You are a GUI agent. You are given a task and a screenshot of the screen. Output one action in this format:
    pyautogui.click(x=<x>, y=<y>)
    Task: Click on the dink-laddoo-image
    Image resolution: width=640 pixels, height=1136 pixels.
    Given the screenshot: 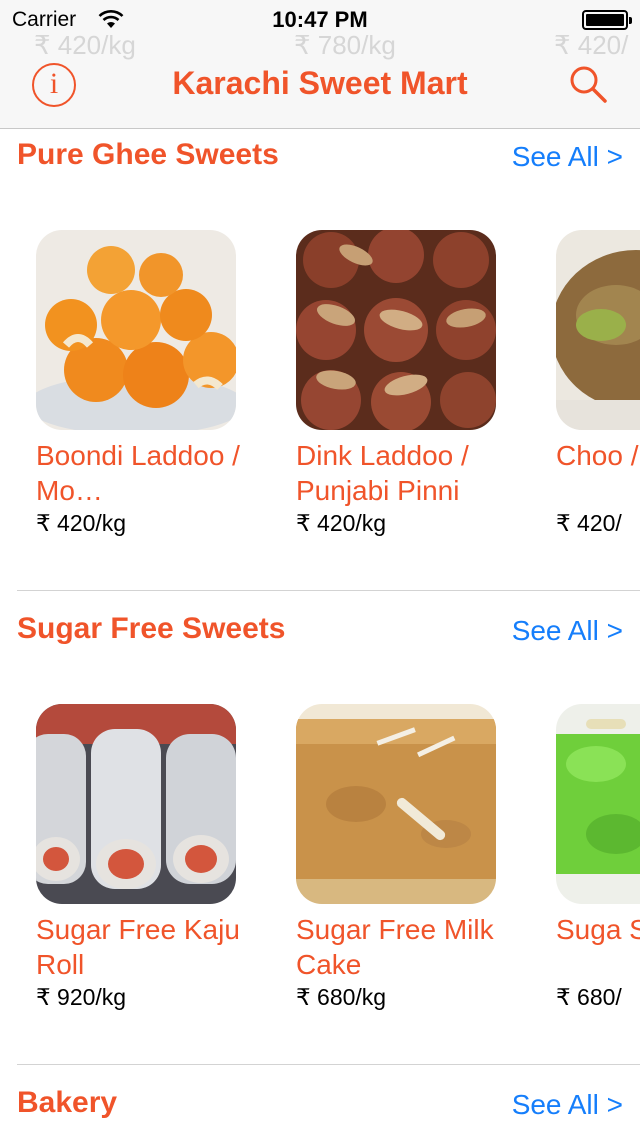 What is the action you would take?
    pyautogui.click(x=396, y=330)
    